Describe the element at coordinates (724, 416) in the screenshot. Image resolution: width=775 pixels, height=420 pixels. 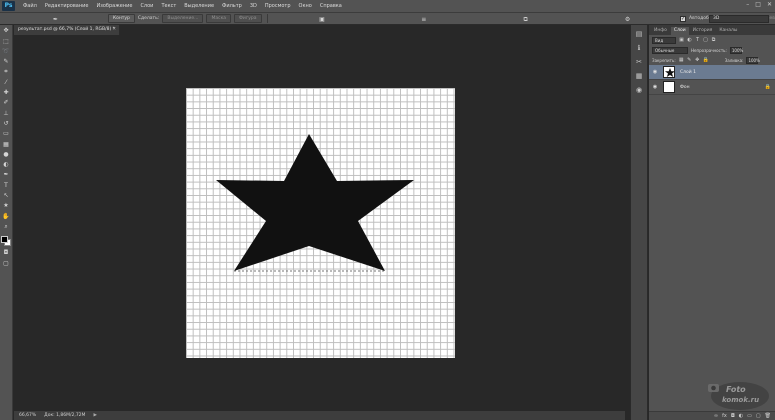
I see `layer-style-icon: fx` at that location.